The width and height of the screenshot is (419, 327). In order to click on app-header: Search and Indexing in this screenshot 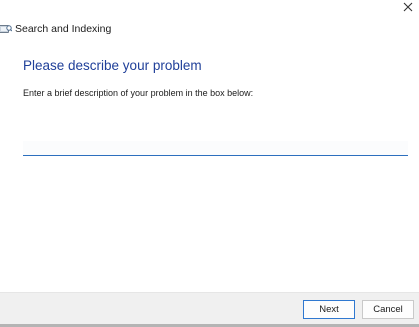, I will do `click(55, 29)`.